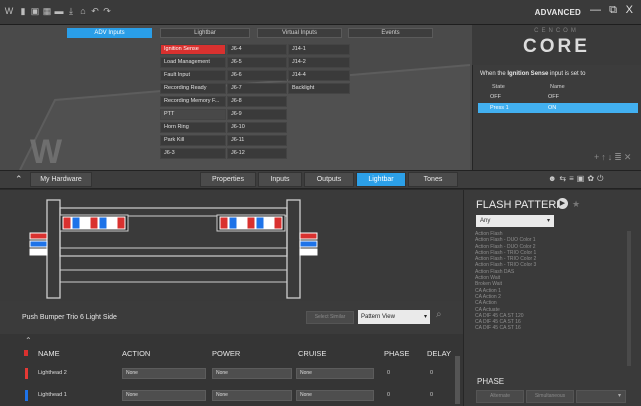 Image resolution: width=641 pixels, height=406 pixels. What do you see at coordinates (26, 353) in the screenshot?
I see `name-marker-icon` at bounding box center [26, 353].